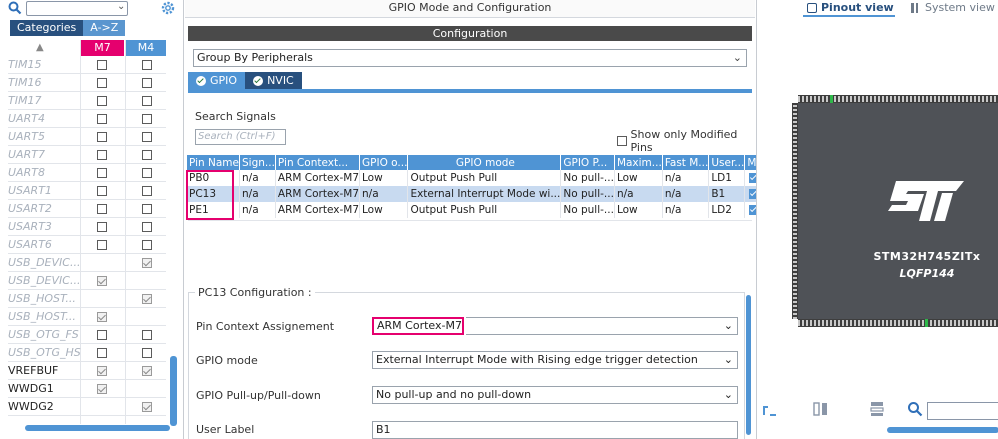  I want to click on grid-view-icon, so click(877, 409).